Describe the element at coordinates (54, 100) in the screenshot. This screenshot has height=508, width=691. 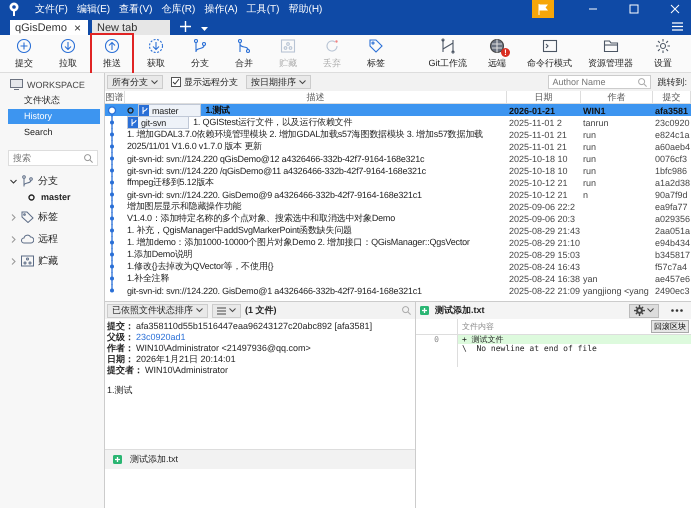
I see `sidebar-item: 文件状态` at that location.